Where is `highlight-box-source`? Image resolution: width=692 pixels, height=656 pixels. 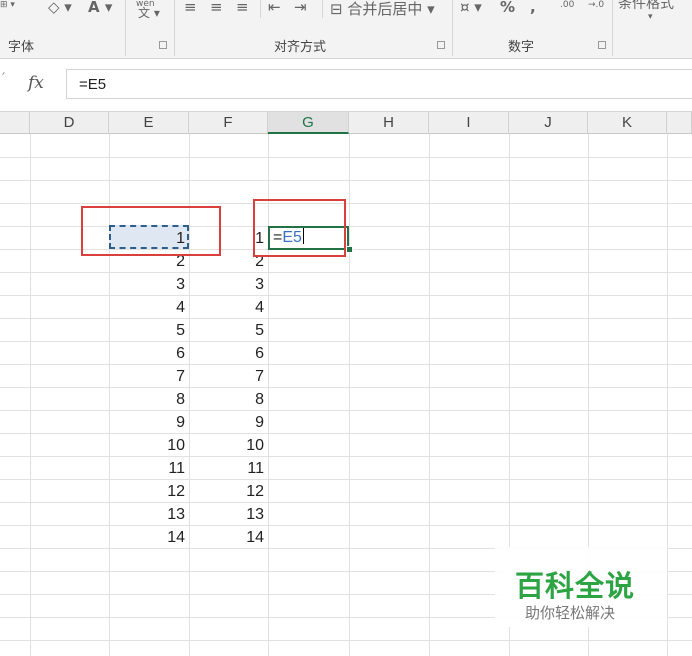
highlight-box-source is located at coordinates (151, 231).